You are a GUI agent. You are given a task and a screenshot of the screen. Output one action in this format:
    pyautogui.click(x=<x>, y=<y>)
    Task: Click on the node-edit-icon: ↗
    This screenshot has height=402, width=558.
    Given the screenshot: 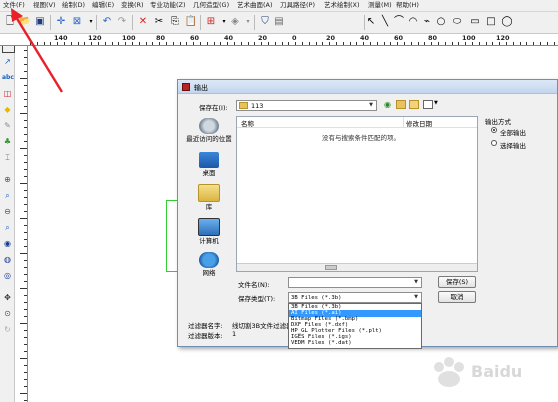 What is the action you would take?
    pyautogui.click(x=7, y=61)
    